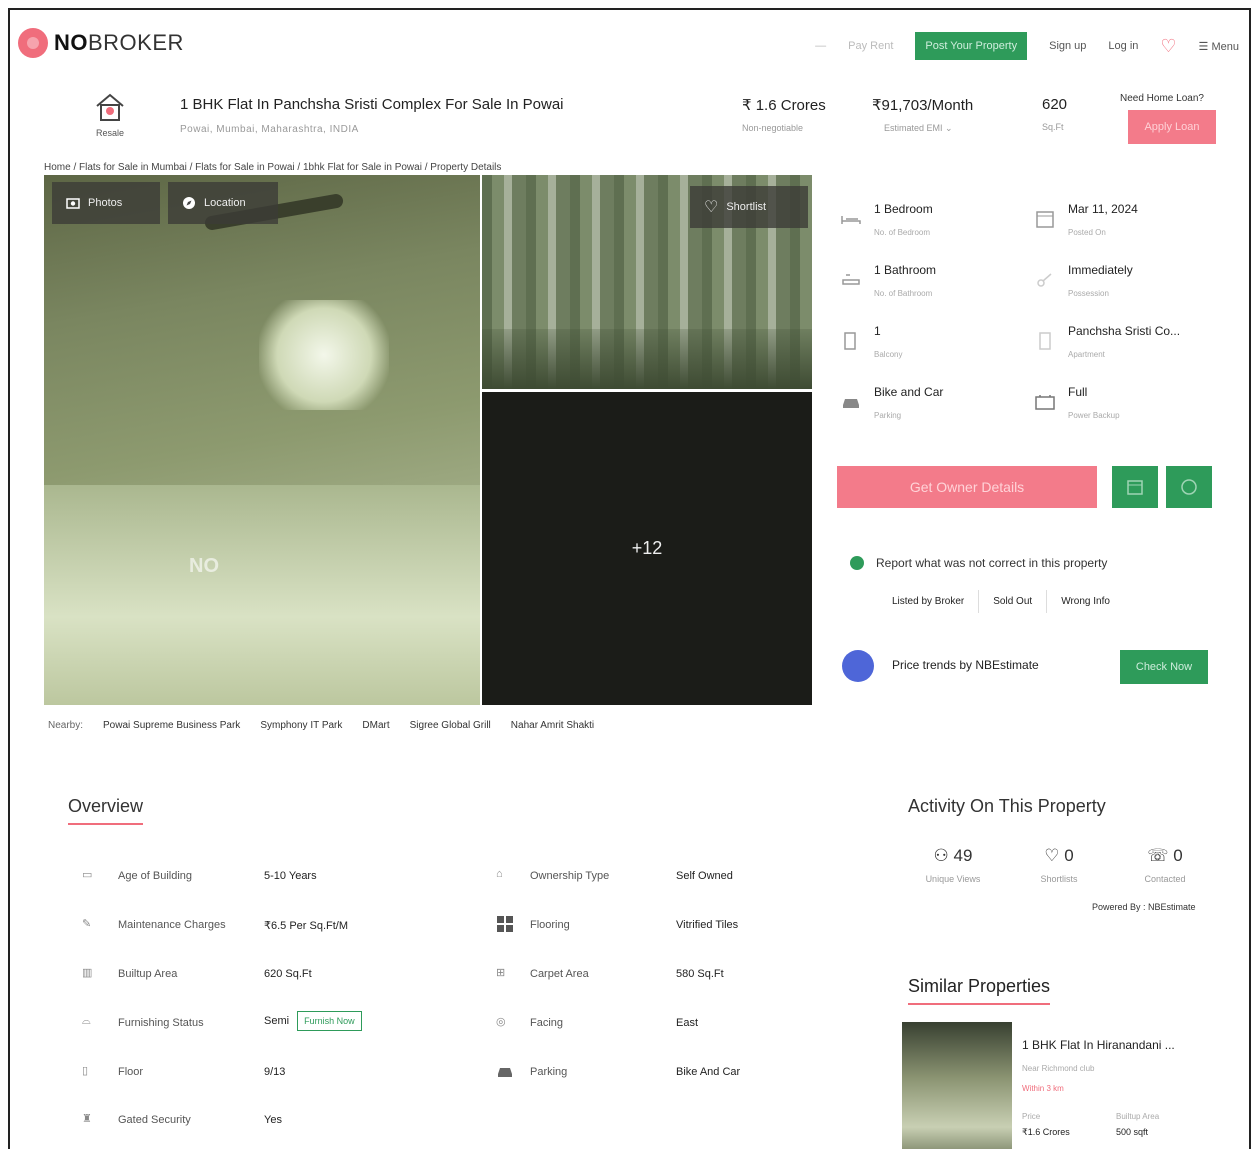  What do you see at coordinates (570, 876) in the screenshot?
I see `overview-label: Ownership Type` at bounding box center [570, 876].